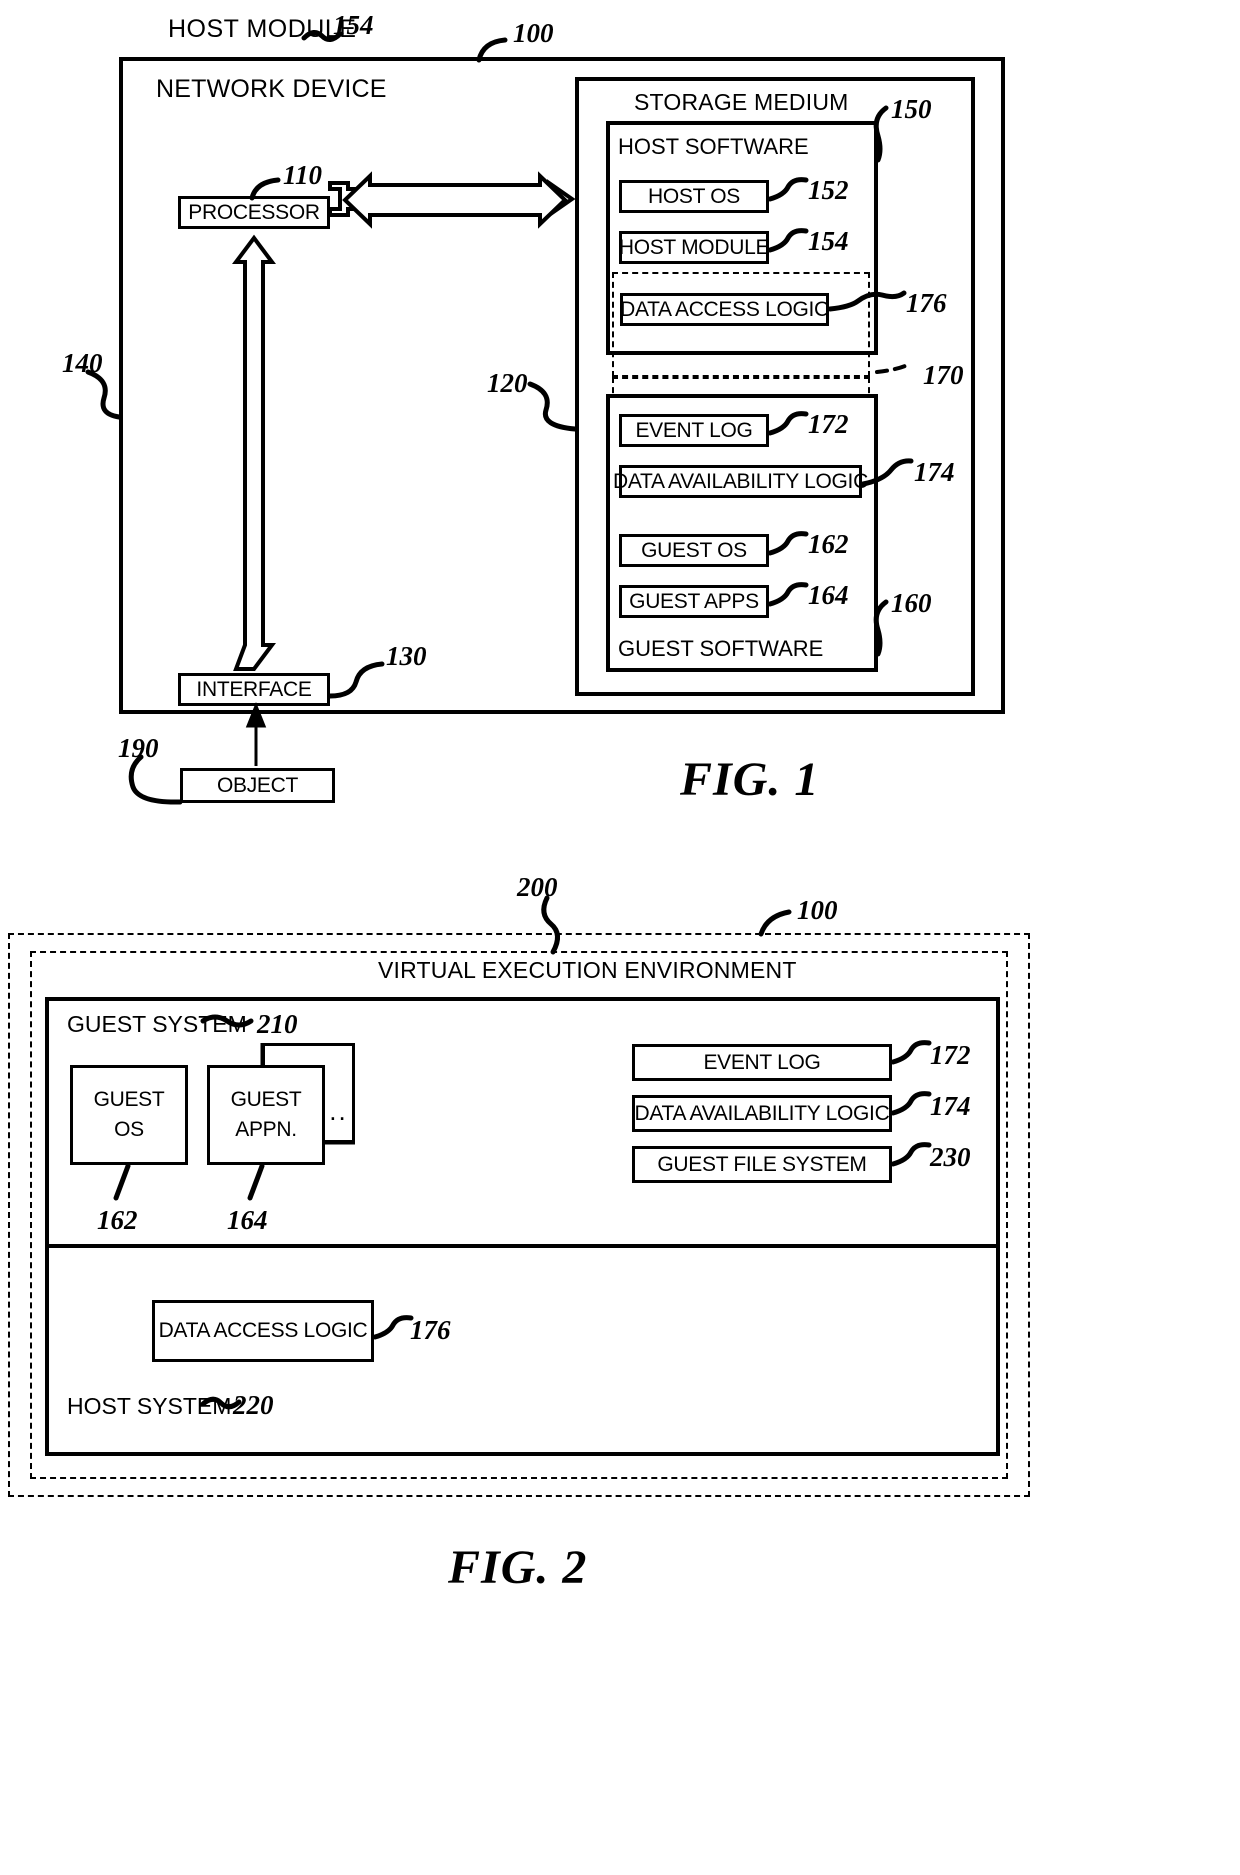  I want to click on fig2-guest-os-ref: 162, so click(117, 1220).